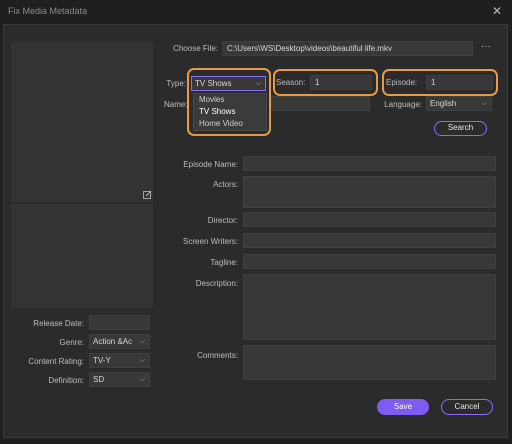 The image size is (512, 444). I want to click on cancel-button: Cancel, so click(467, 407).